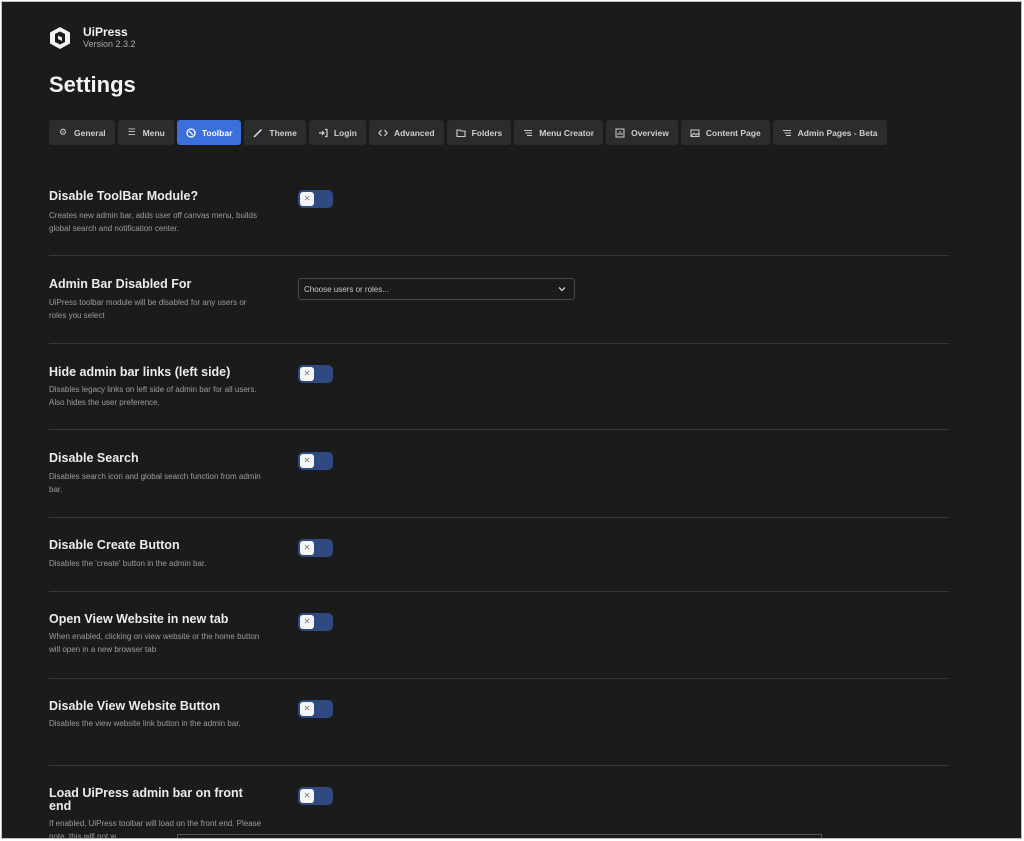 This screenshot has height=841, width=1024. I want to click on tab-toolbar: Toolbar, so click(209, 132).